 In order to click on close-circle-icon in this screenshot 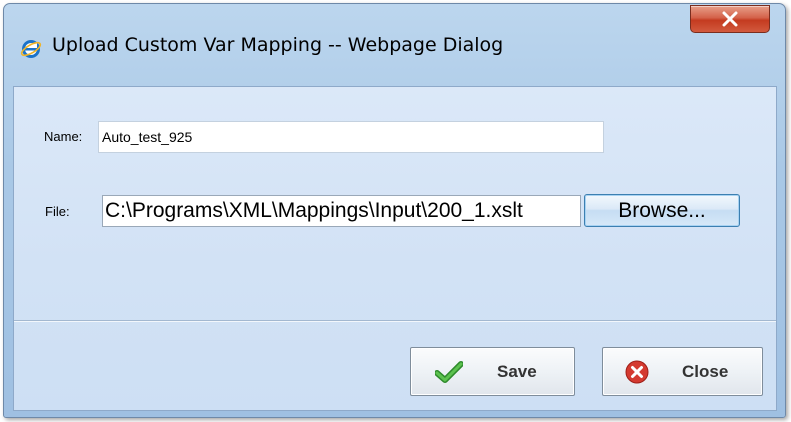, I will do `click(637, 374)`.